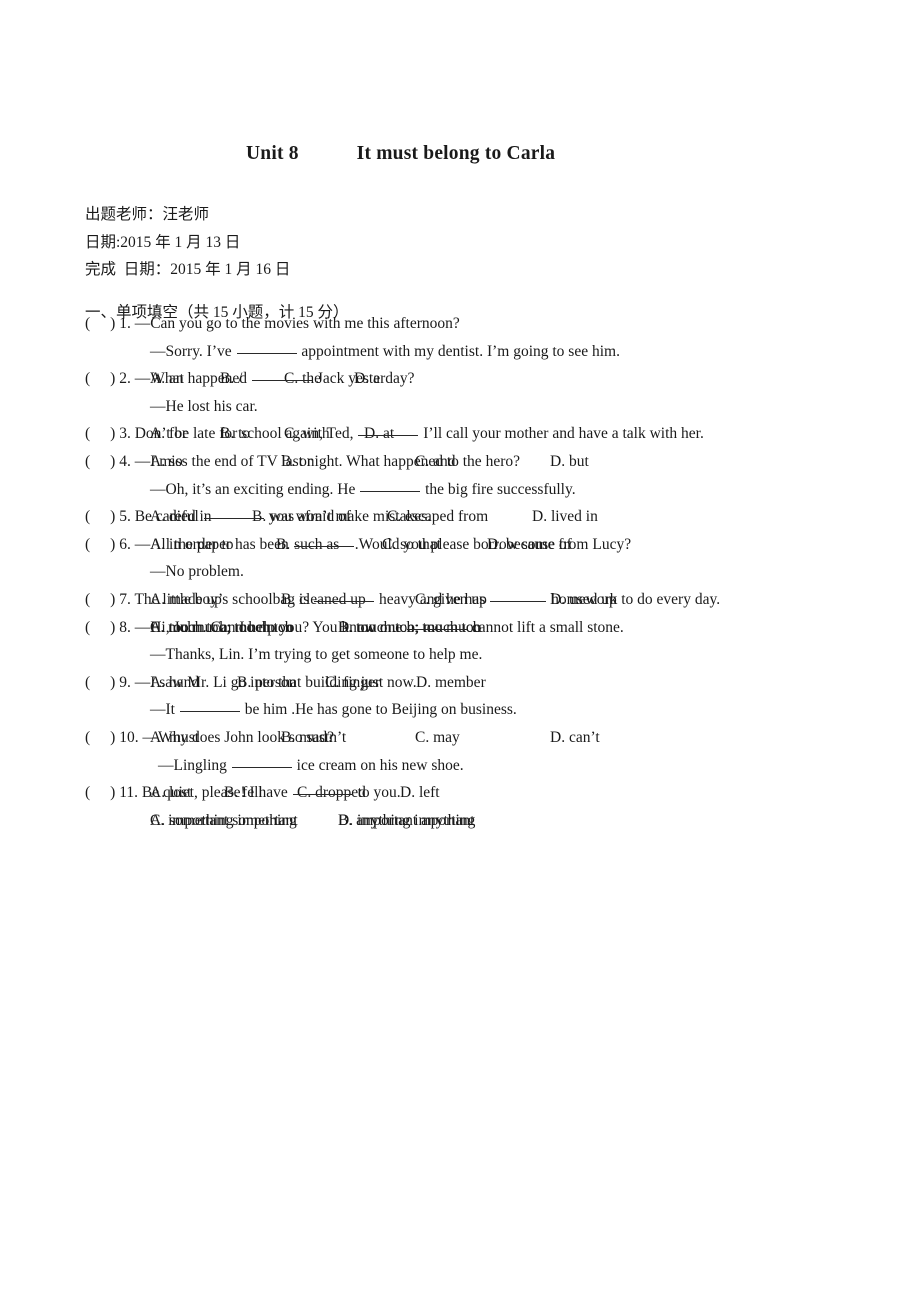  What do you see at coordinates (406, 821) in the screenshot?
I see `option-choice: D. important anything` at bounding box center [406, 821].